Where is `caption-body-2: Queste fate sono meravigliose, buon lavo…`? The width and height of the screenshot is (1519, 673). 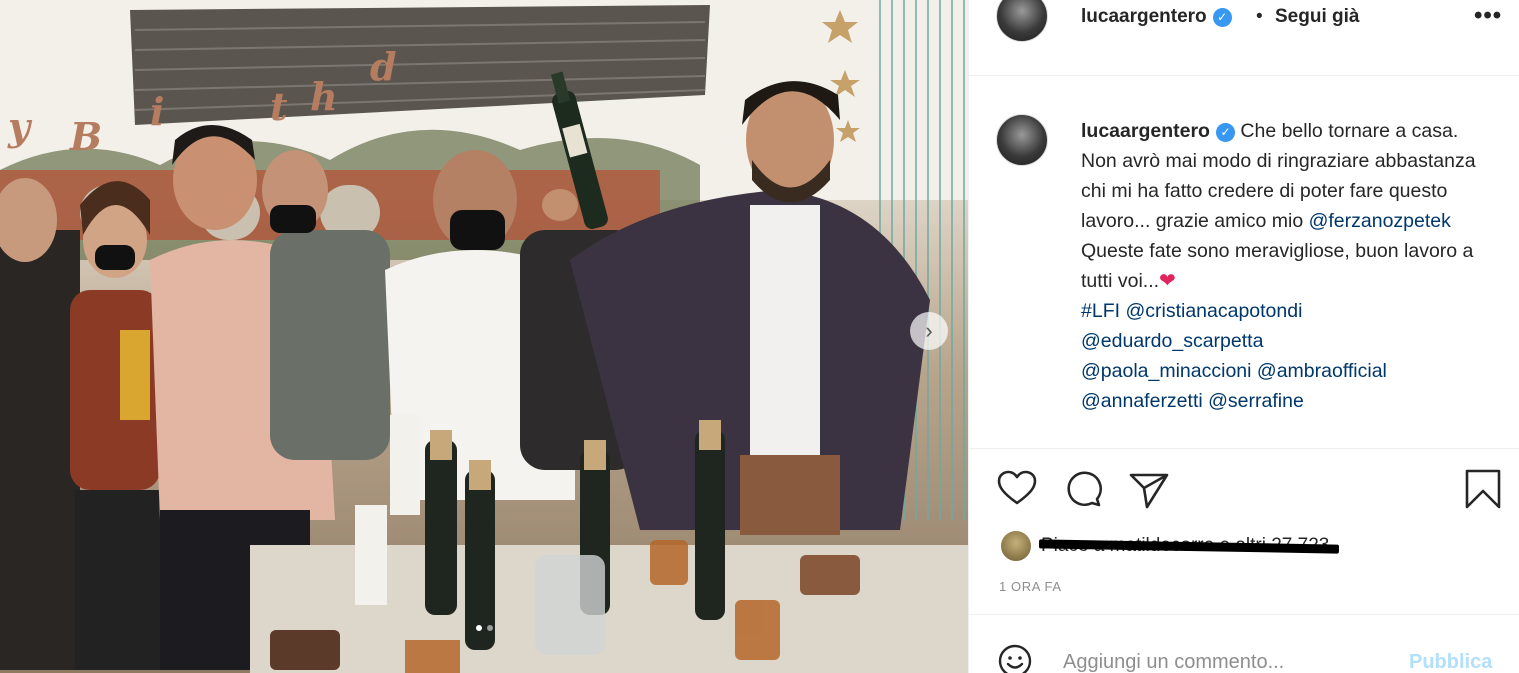
caption-body-2: Queste fate sono meravigliose, buon lavo… is located at coordinates (1277, 266).